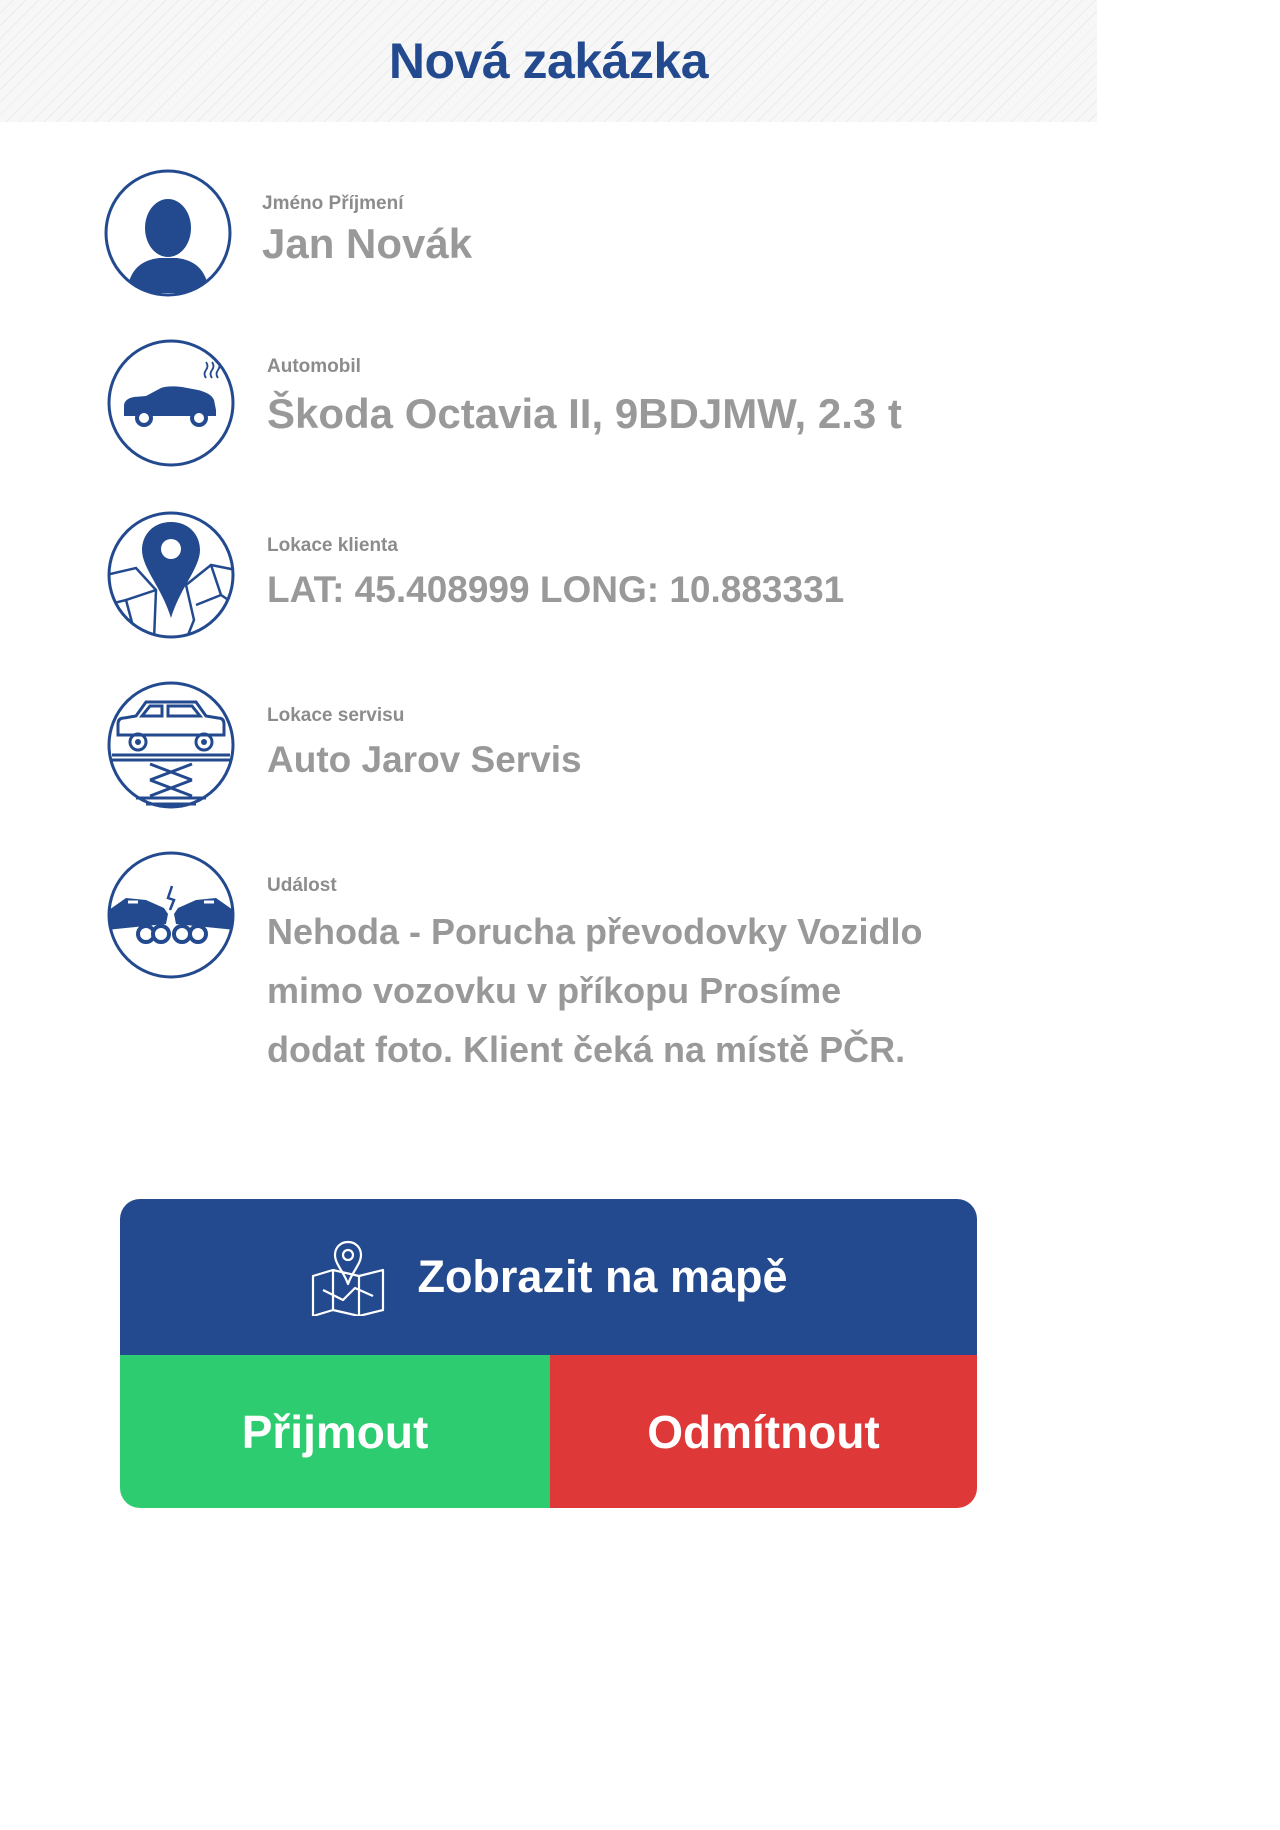 This screenshot has width=1280, height=1830. I want to click on map-pin-icon, so click(171, 575).